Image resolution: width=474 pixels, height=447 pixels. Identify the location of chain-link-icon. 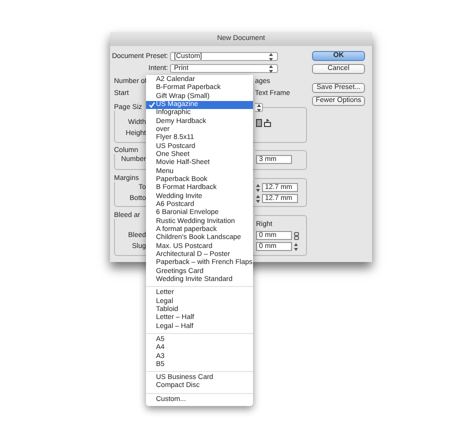
(296, 236).